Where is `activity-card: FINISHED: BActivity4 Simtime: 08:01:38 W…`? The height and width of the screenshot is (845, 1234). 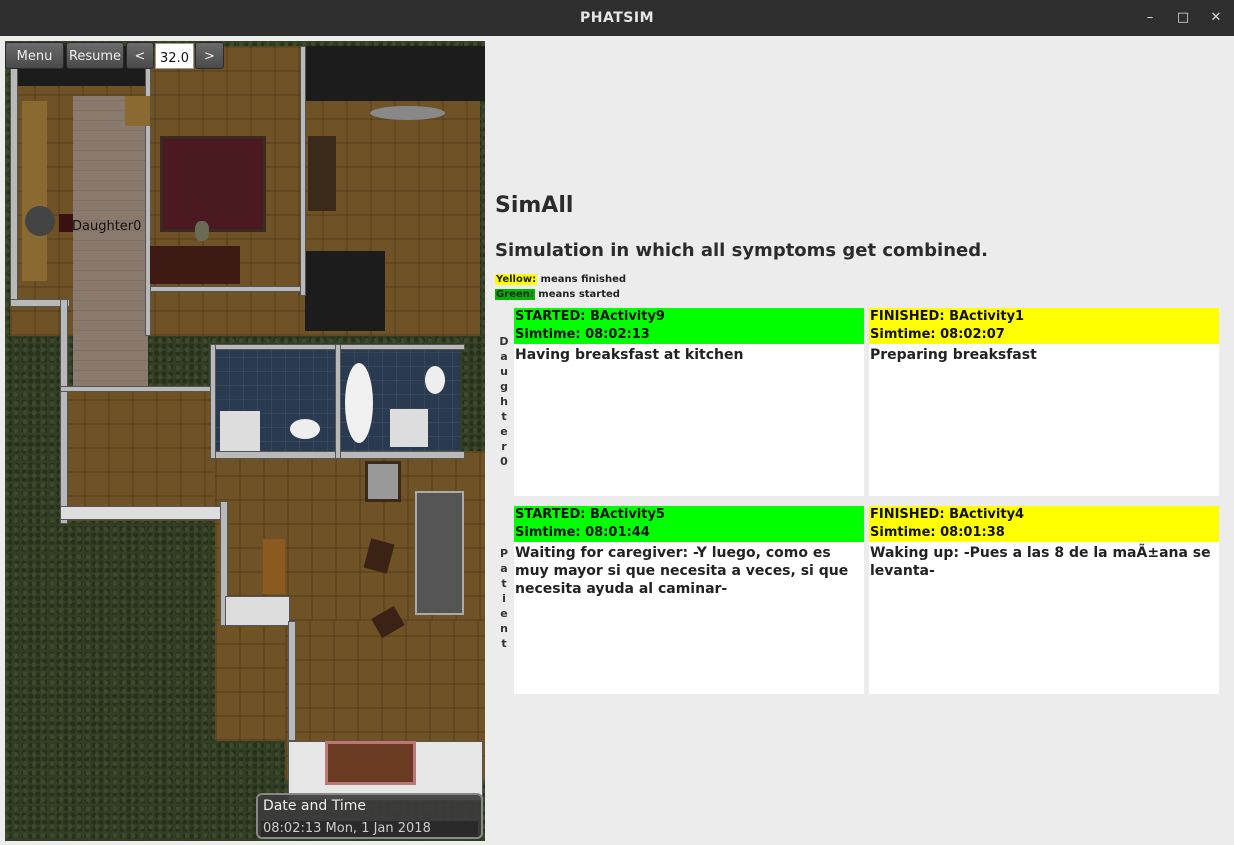 activity-card: FINISHED: BActivity4 Simtime: 08:01:38 W… is located at coordinates (1044, 600).